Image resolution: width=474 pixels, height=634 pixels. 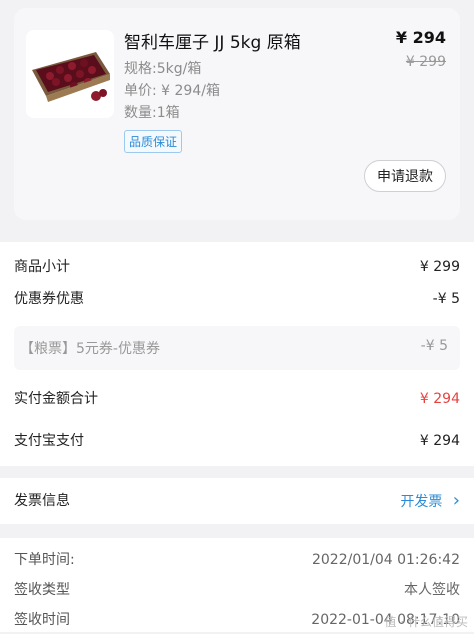 I want to click on paid-total-row: 实付金额合计 ¥ 294, so click(x=237, y=399).